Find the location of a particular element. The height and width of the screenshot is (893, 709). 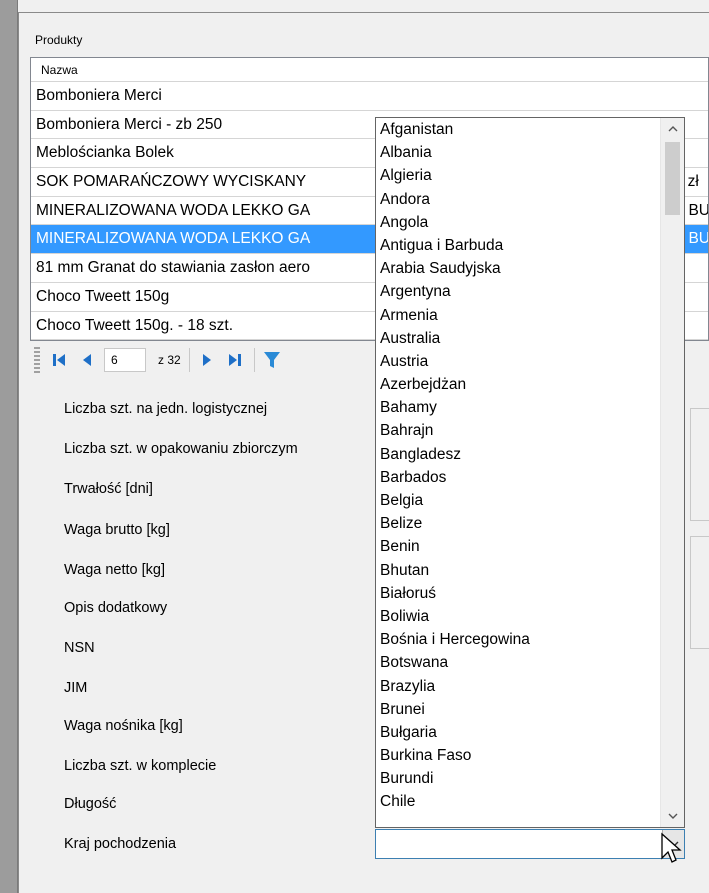

product-name-cell: Choco Tweett 150g is located at coordinates (103, 296).